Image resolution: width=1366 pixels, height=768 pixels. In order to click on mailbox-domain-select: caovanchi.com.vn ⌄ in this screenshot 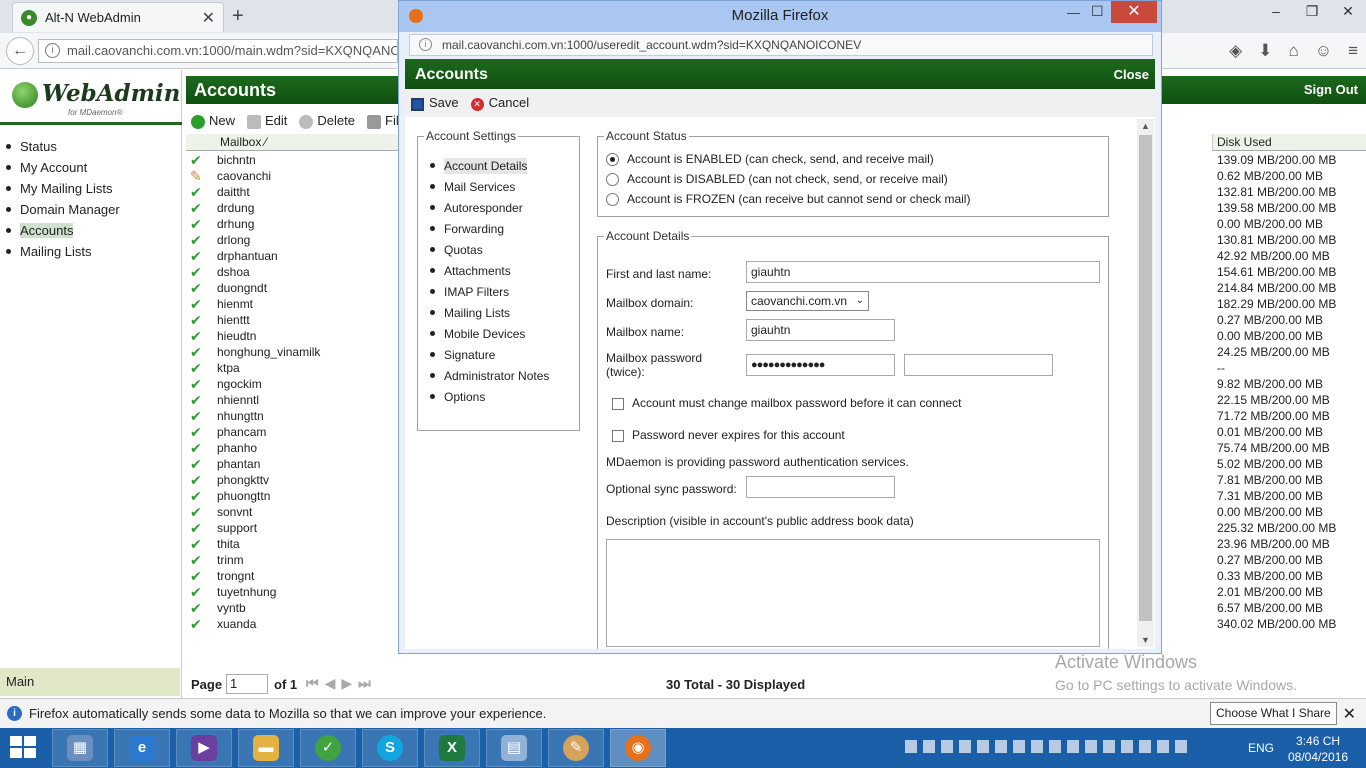, I will do `click(807, 301)`.